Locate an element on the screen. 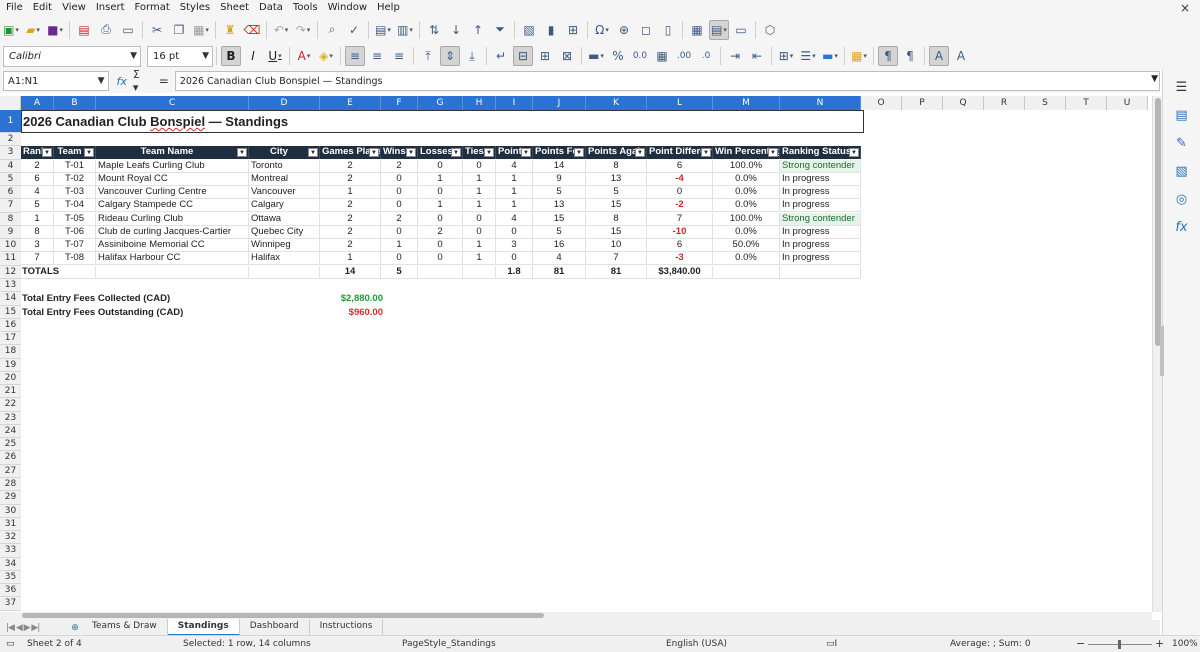 The height and width of the screenshot is (652, 1200). column-title: Losses ▼ is located at coordinates (440, 153).